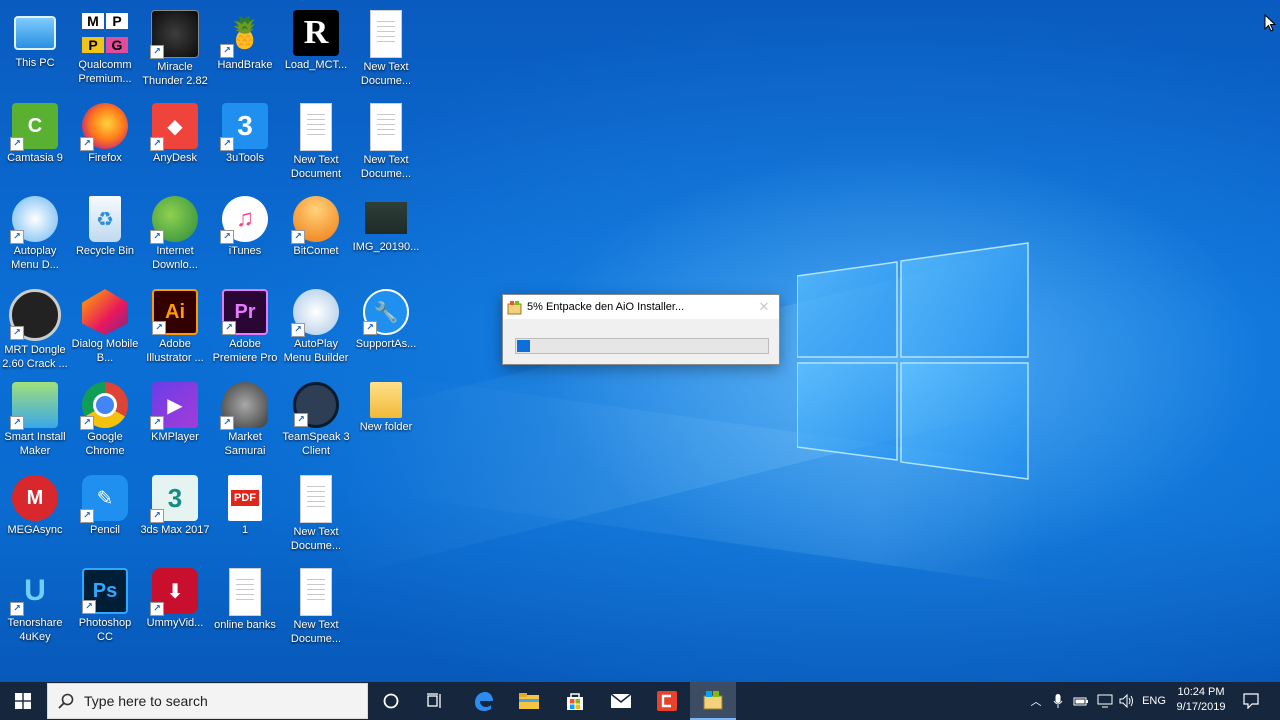 The height and width of the screenshot is (720, 1280). Describe the element at coordinates (245, 65) in the screenshot. I see `desktop-icon-label: HandBrake` at that location.